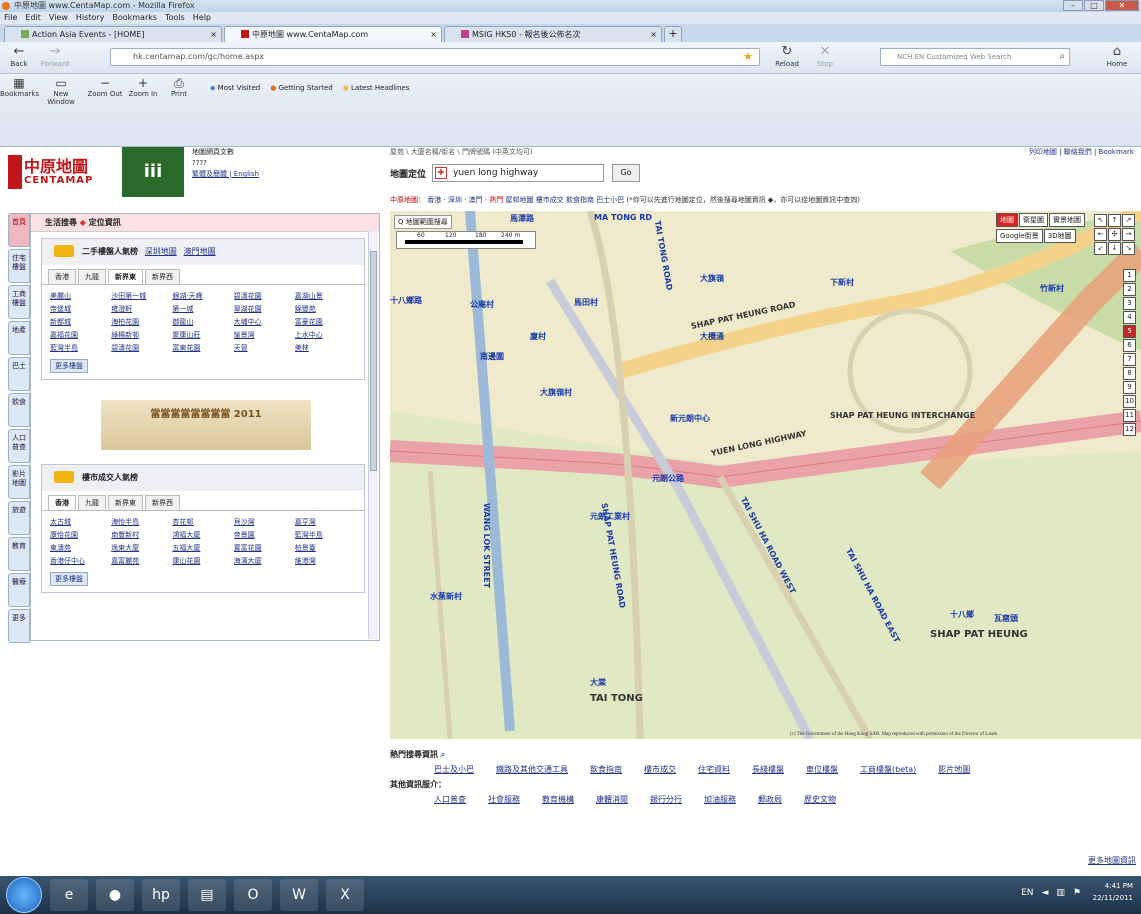 Image resolution: width=1141 pixels, height=914 pixels. Describe the element at coordinates (19, 446) in the screenshot. I see `side-tab-census: 人口普查` at that location.